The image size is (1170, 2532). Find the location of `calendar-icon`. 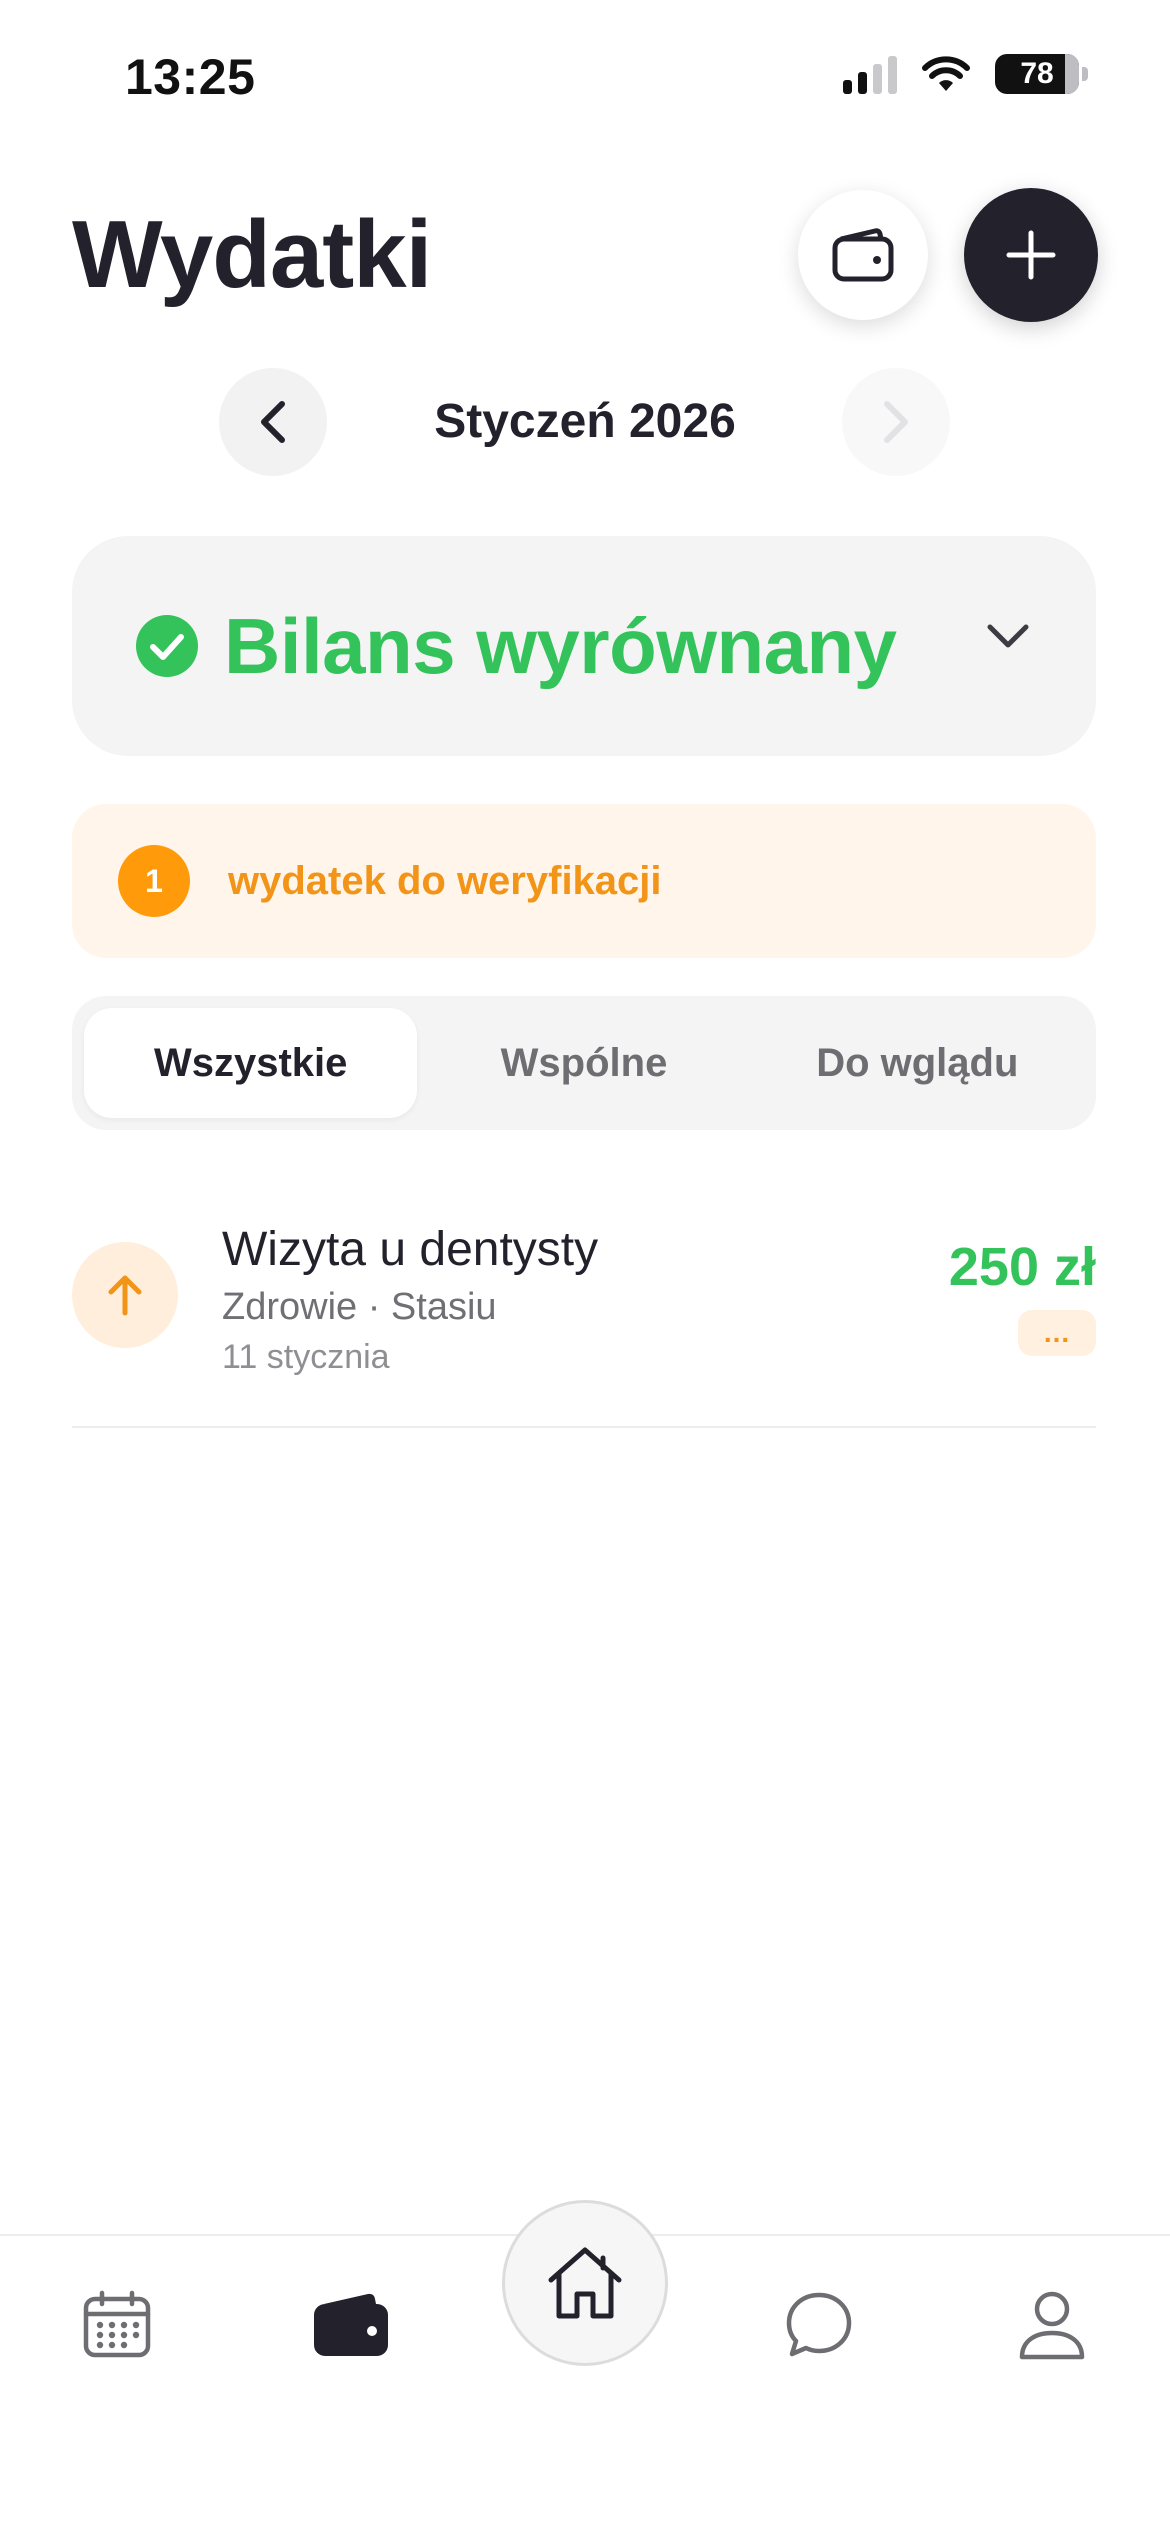

calendar-icon is located at coordinates (117, 2324).